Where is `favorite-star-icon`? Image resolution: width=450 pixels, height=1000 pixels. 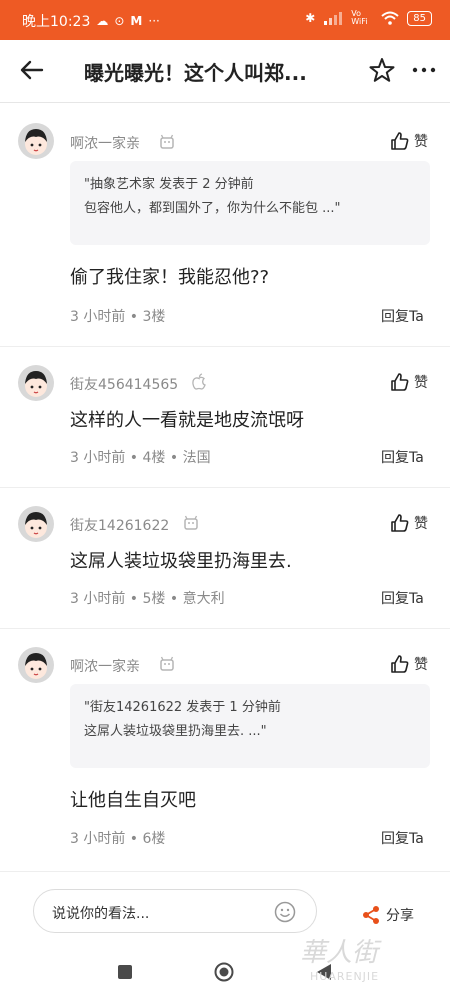 favorite-star-icon is located at coordinates (382, 70).